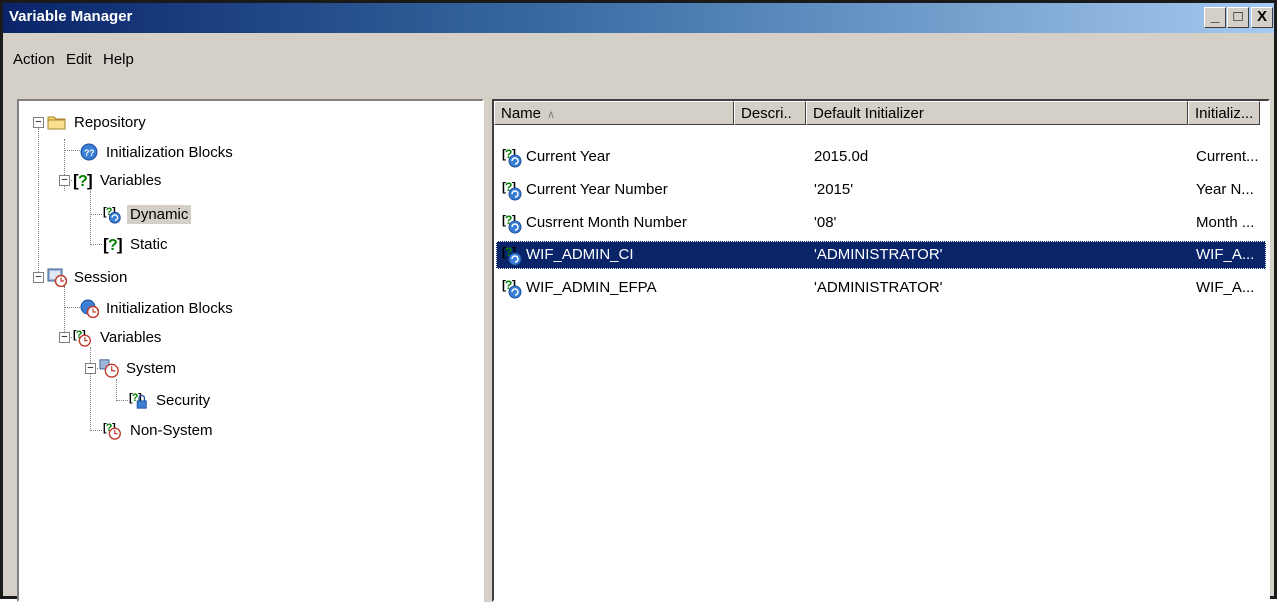 This screenshot has height=602, width=1277. What do you see at coordinates (521, 113) in the screenshot?
I see `column-header-name-label: Name` at bounding box center [521, 113].